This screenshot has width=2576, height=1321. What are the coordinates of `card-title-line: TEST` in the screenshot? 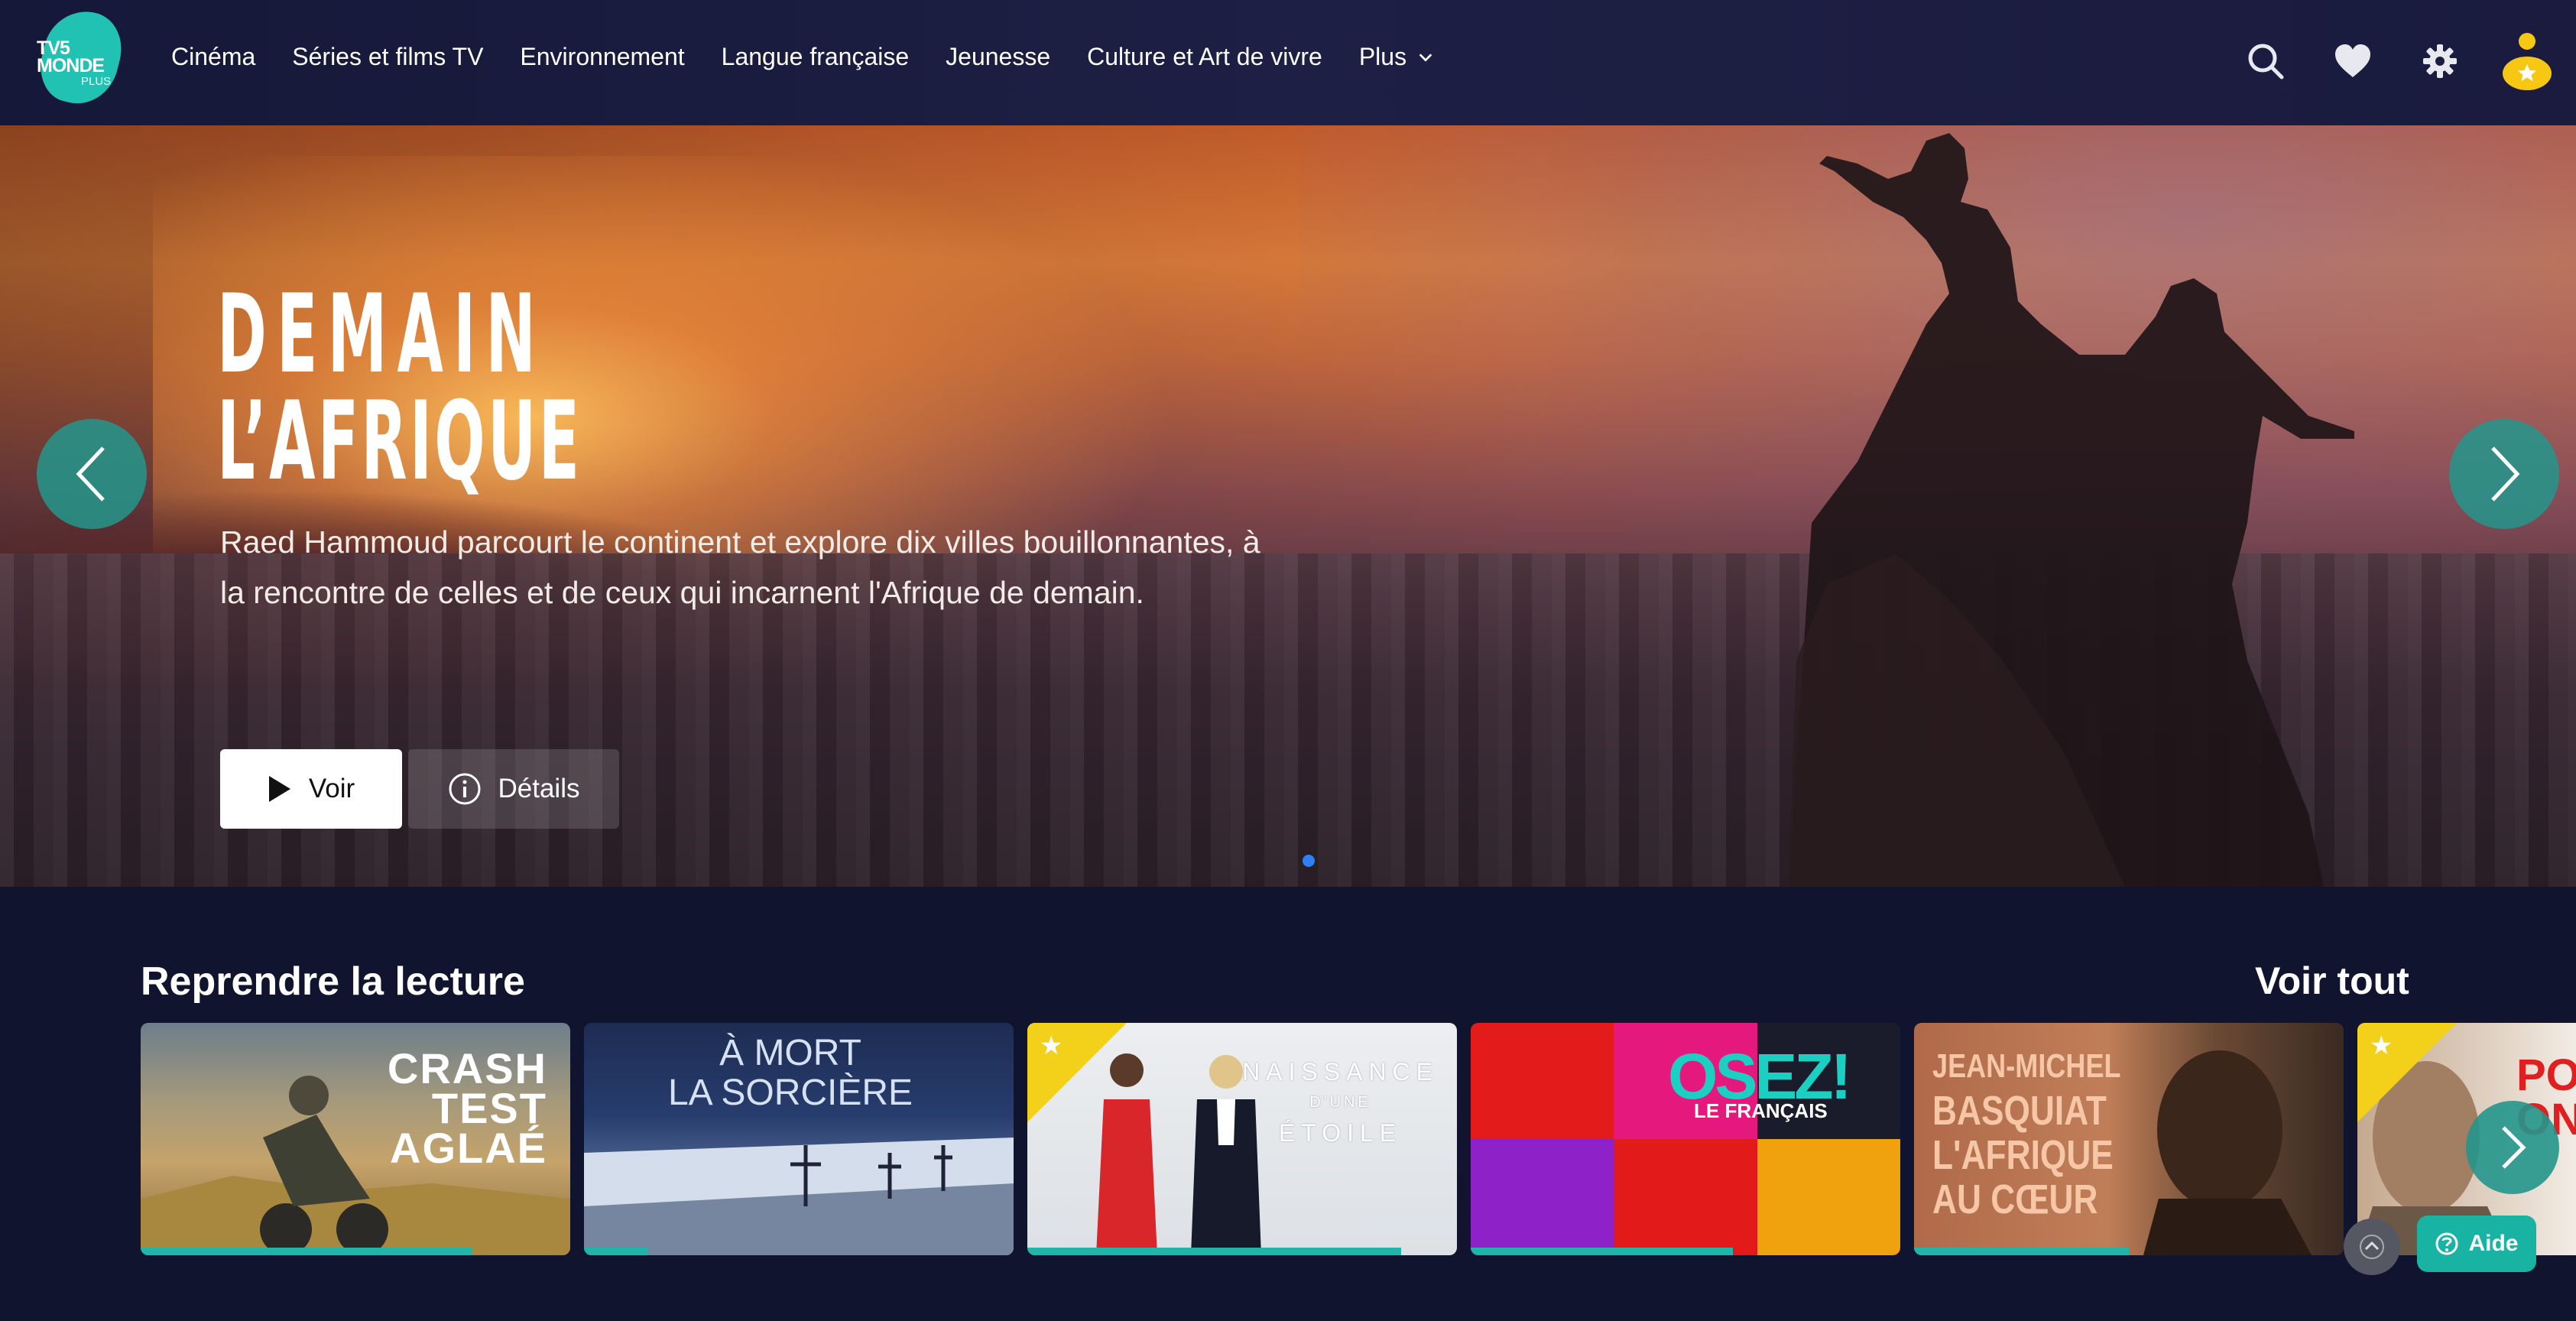 It's located at (489, 1108).